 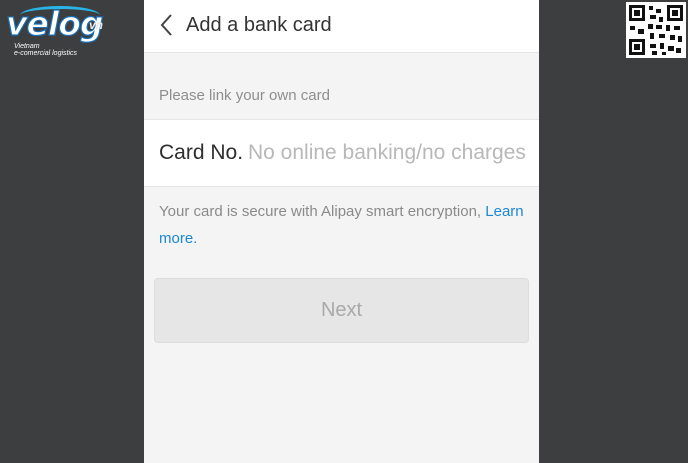 I want to click on page-title: Add a bank card, so click(x=259, y=25).